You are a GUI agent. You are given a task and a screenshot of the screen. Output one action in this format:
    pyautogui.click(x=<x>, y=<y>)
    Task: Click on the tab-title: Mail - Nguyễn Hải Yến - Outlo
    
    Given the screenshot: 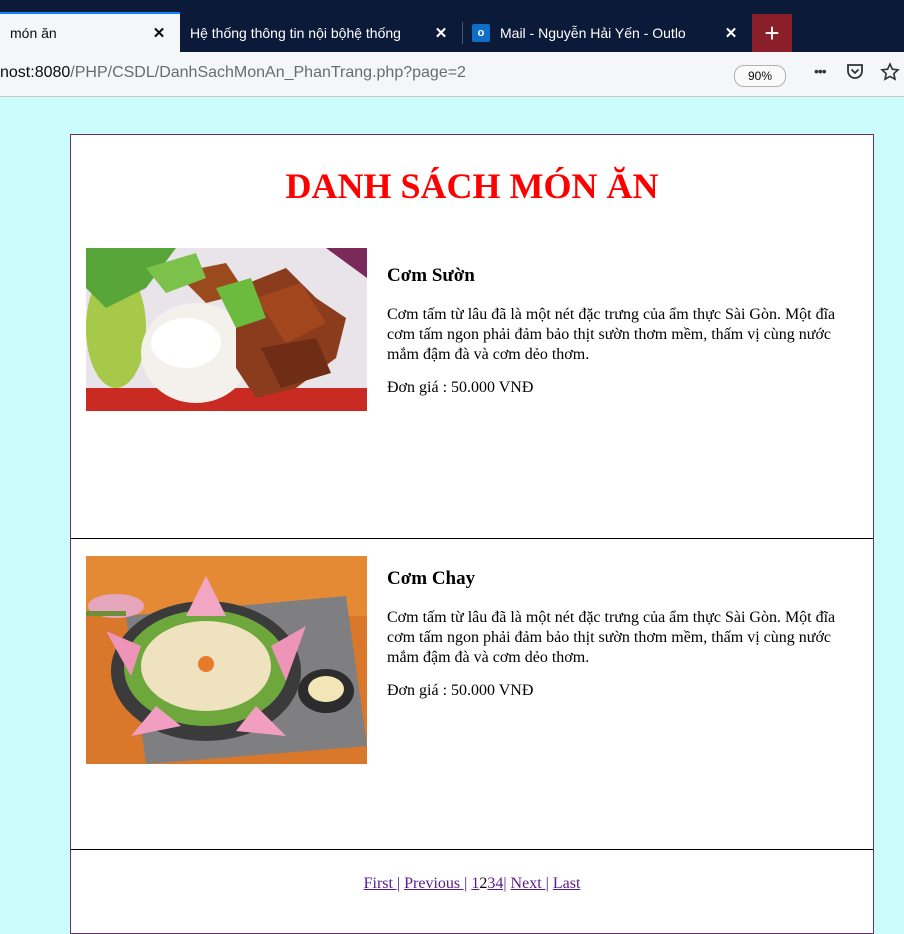 What is the action you would take?
    pyautogui.click(x=593, y=33)
    